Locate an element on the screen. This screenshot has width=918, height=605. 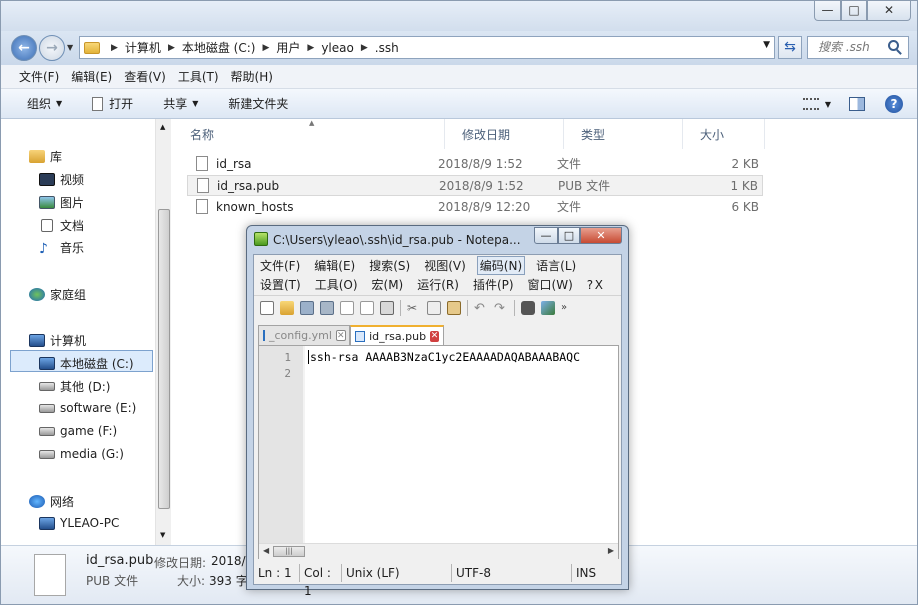
preview-pane-icon is located at coordinates (857, 104).